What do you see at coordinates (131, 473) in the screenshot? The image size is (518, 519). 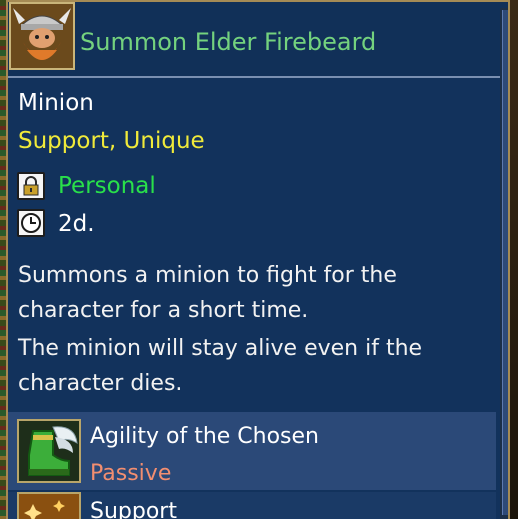 I see `linked-ability-type: Passive` at bounding box center [131, 473].